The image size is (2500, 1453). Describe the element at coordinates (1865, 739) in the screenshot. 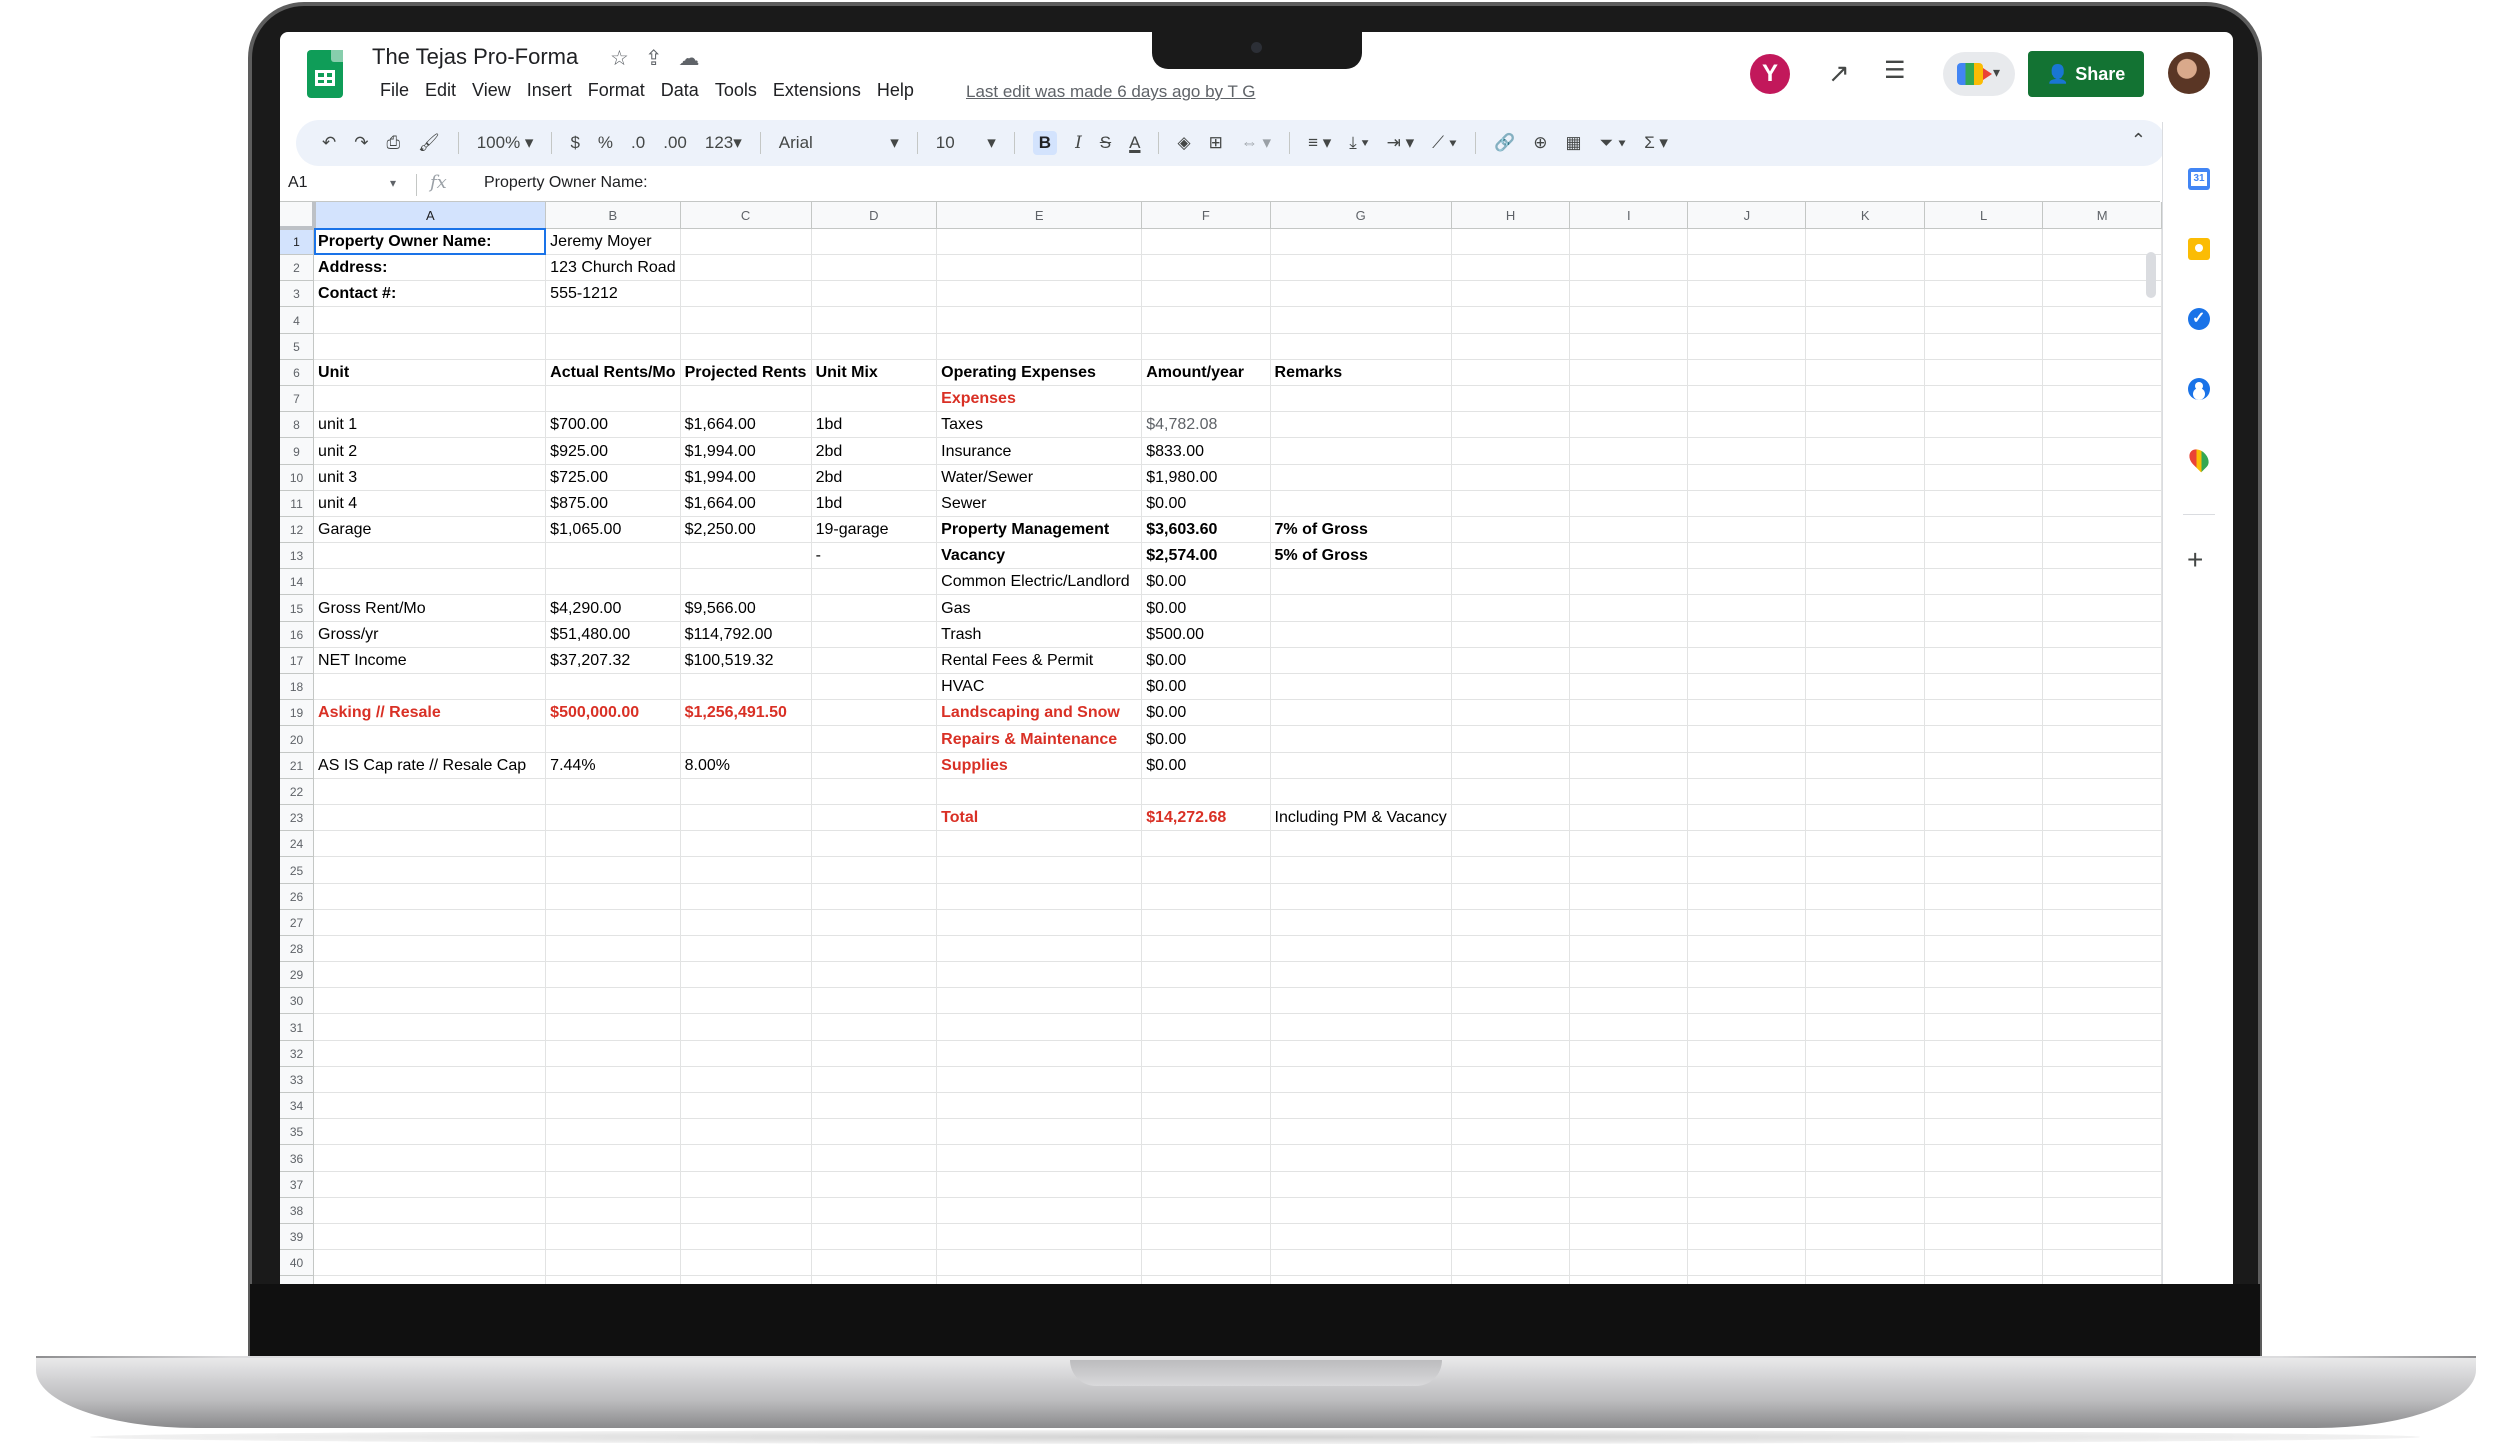

I see `cell-k20` at that location.